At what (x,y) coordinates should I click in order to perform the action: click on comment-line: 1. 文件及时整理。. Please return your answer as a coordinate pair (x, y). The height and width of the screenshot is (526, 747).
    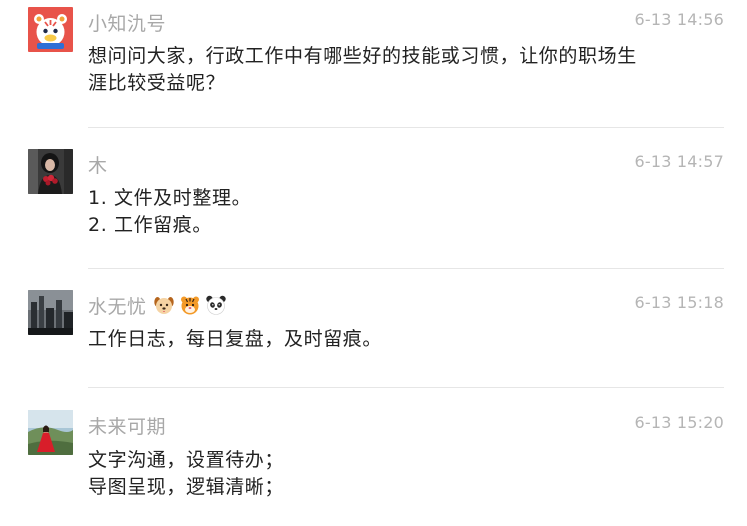
    Looking at the image, I should click on (170, 198).